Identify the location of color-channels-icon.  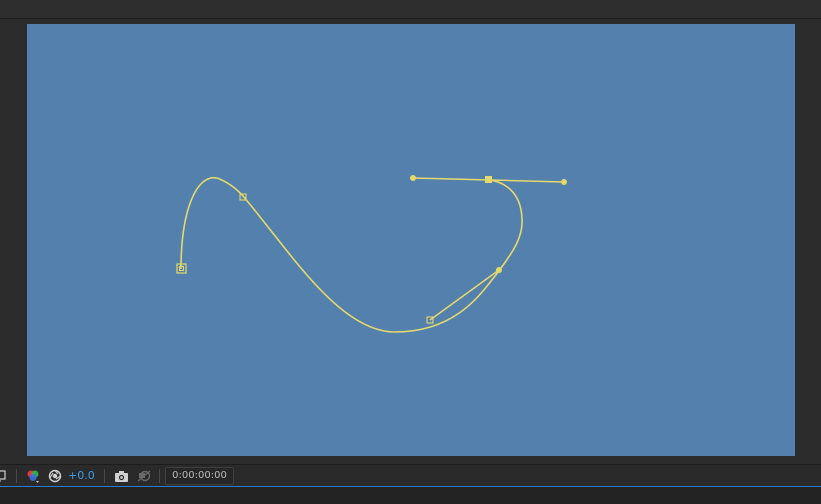
(33, 476).